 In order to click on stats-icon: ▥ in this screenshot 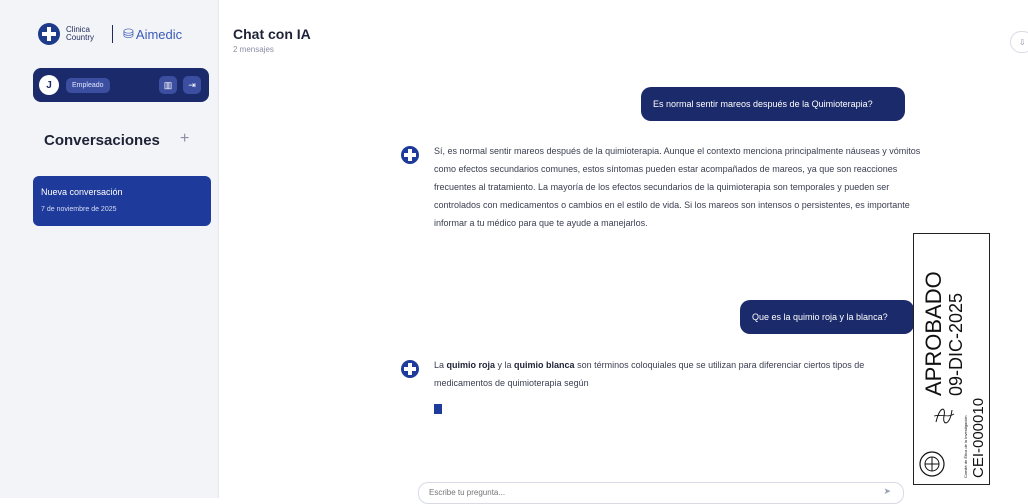, I will do `click(168, 85)`.